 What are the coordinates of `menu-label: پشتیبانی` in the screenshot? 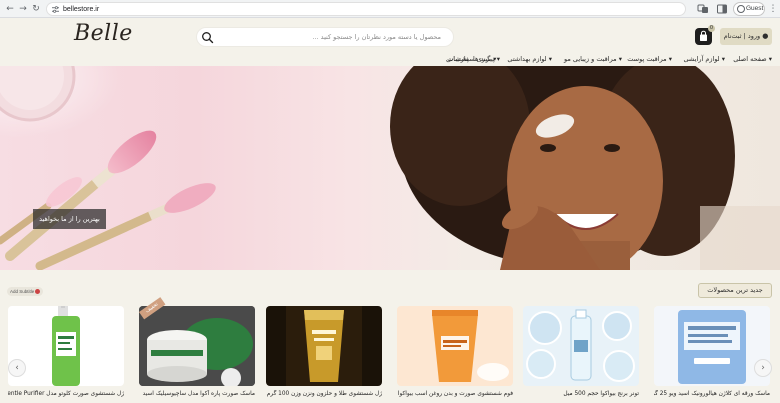 It's located at (457, 59).